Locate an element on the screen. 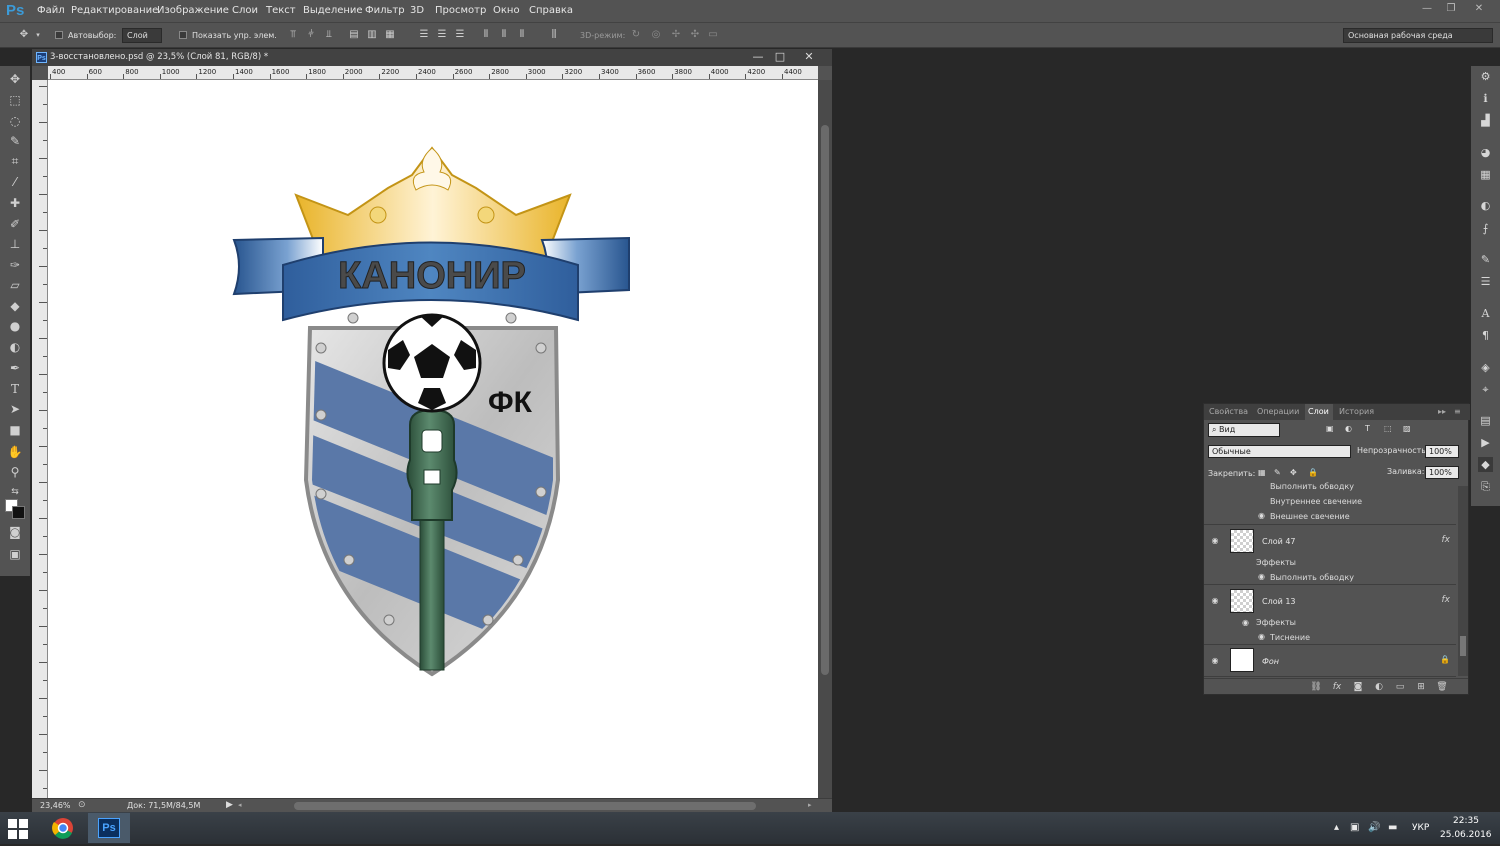 The width and height of the screenshot is (1500, 846). path-select-icon: ➤ is located at coordinates (15, 409).